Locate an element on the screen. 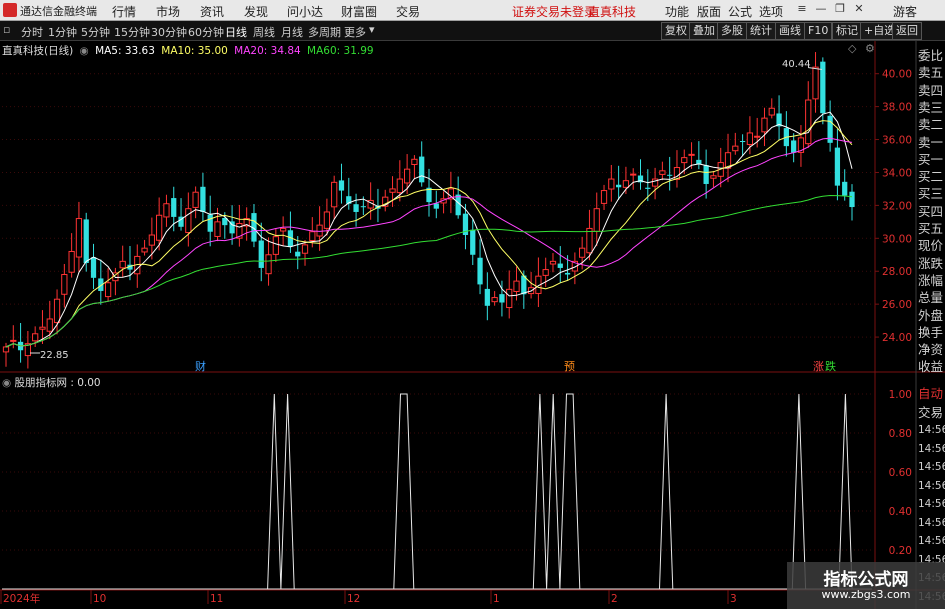 Image resolution: width=945 pixels, height=609 pixels. side-panel-item: 卖二 is located at coordinates (931, 124).